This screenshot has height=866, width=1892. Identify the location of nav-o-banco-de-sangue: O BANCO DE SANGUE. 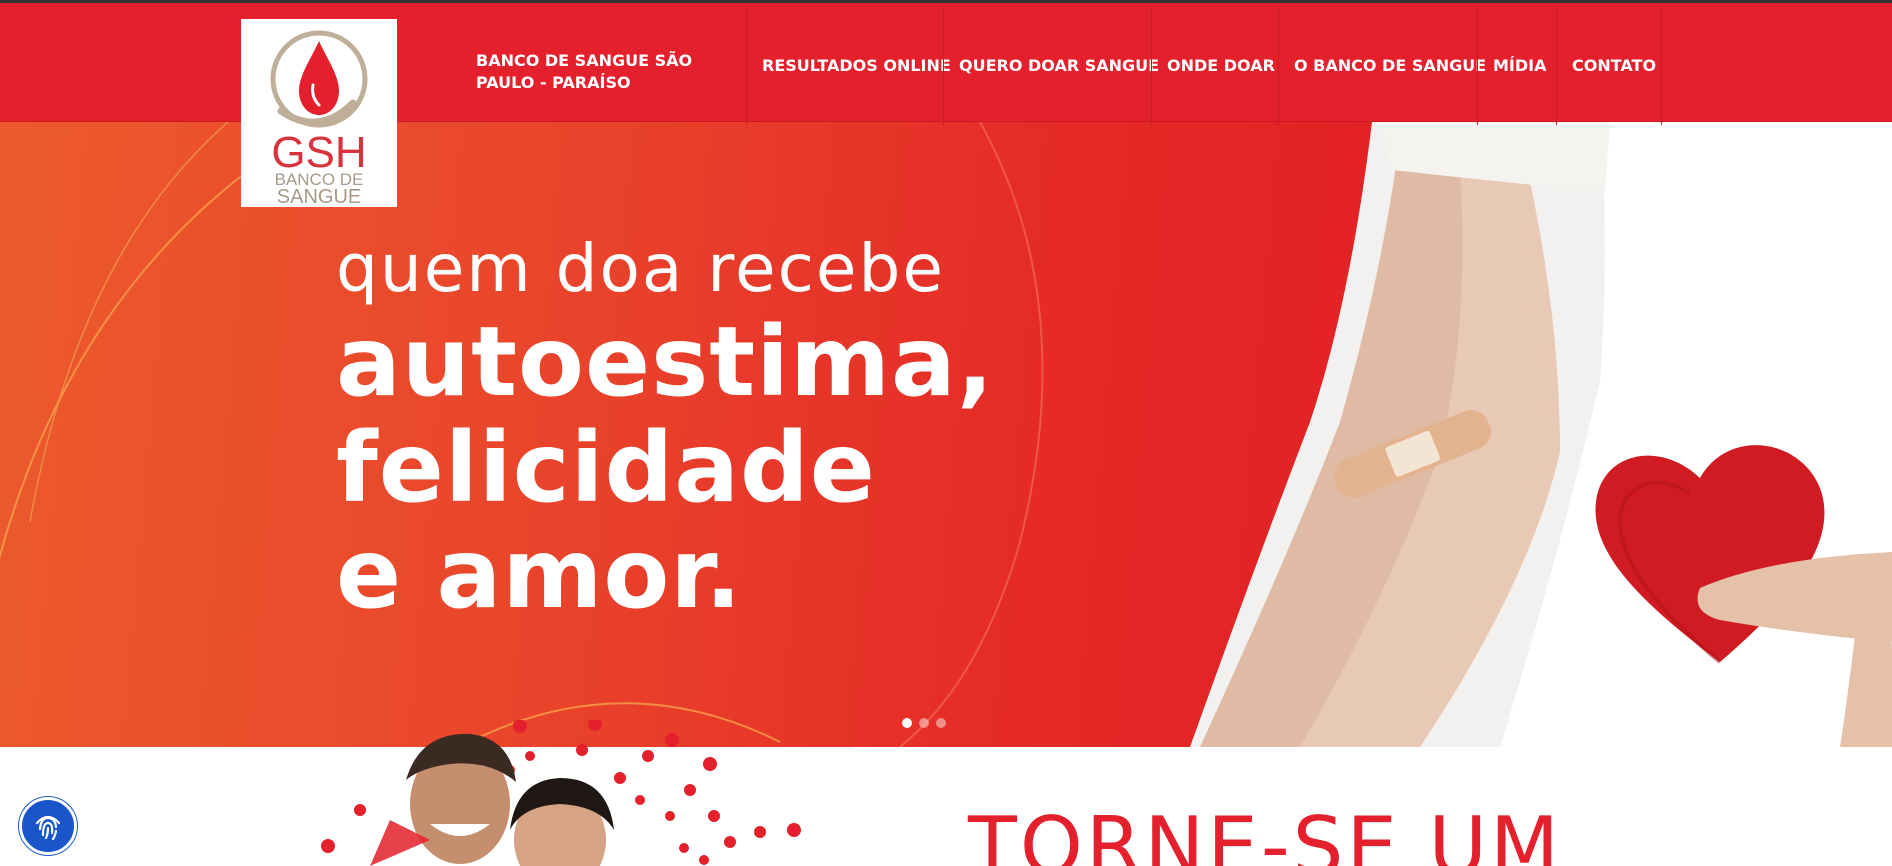
(1382, 65).